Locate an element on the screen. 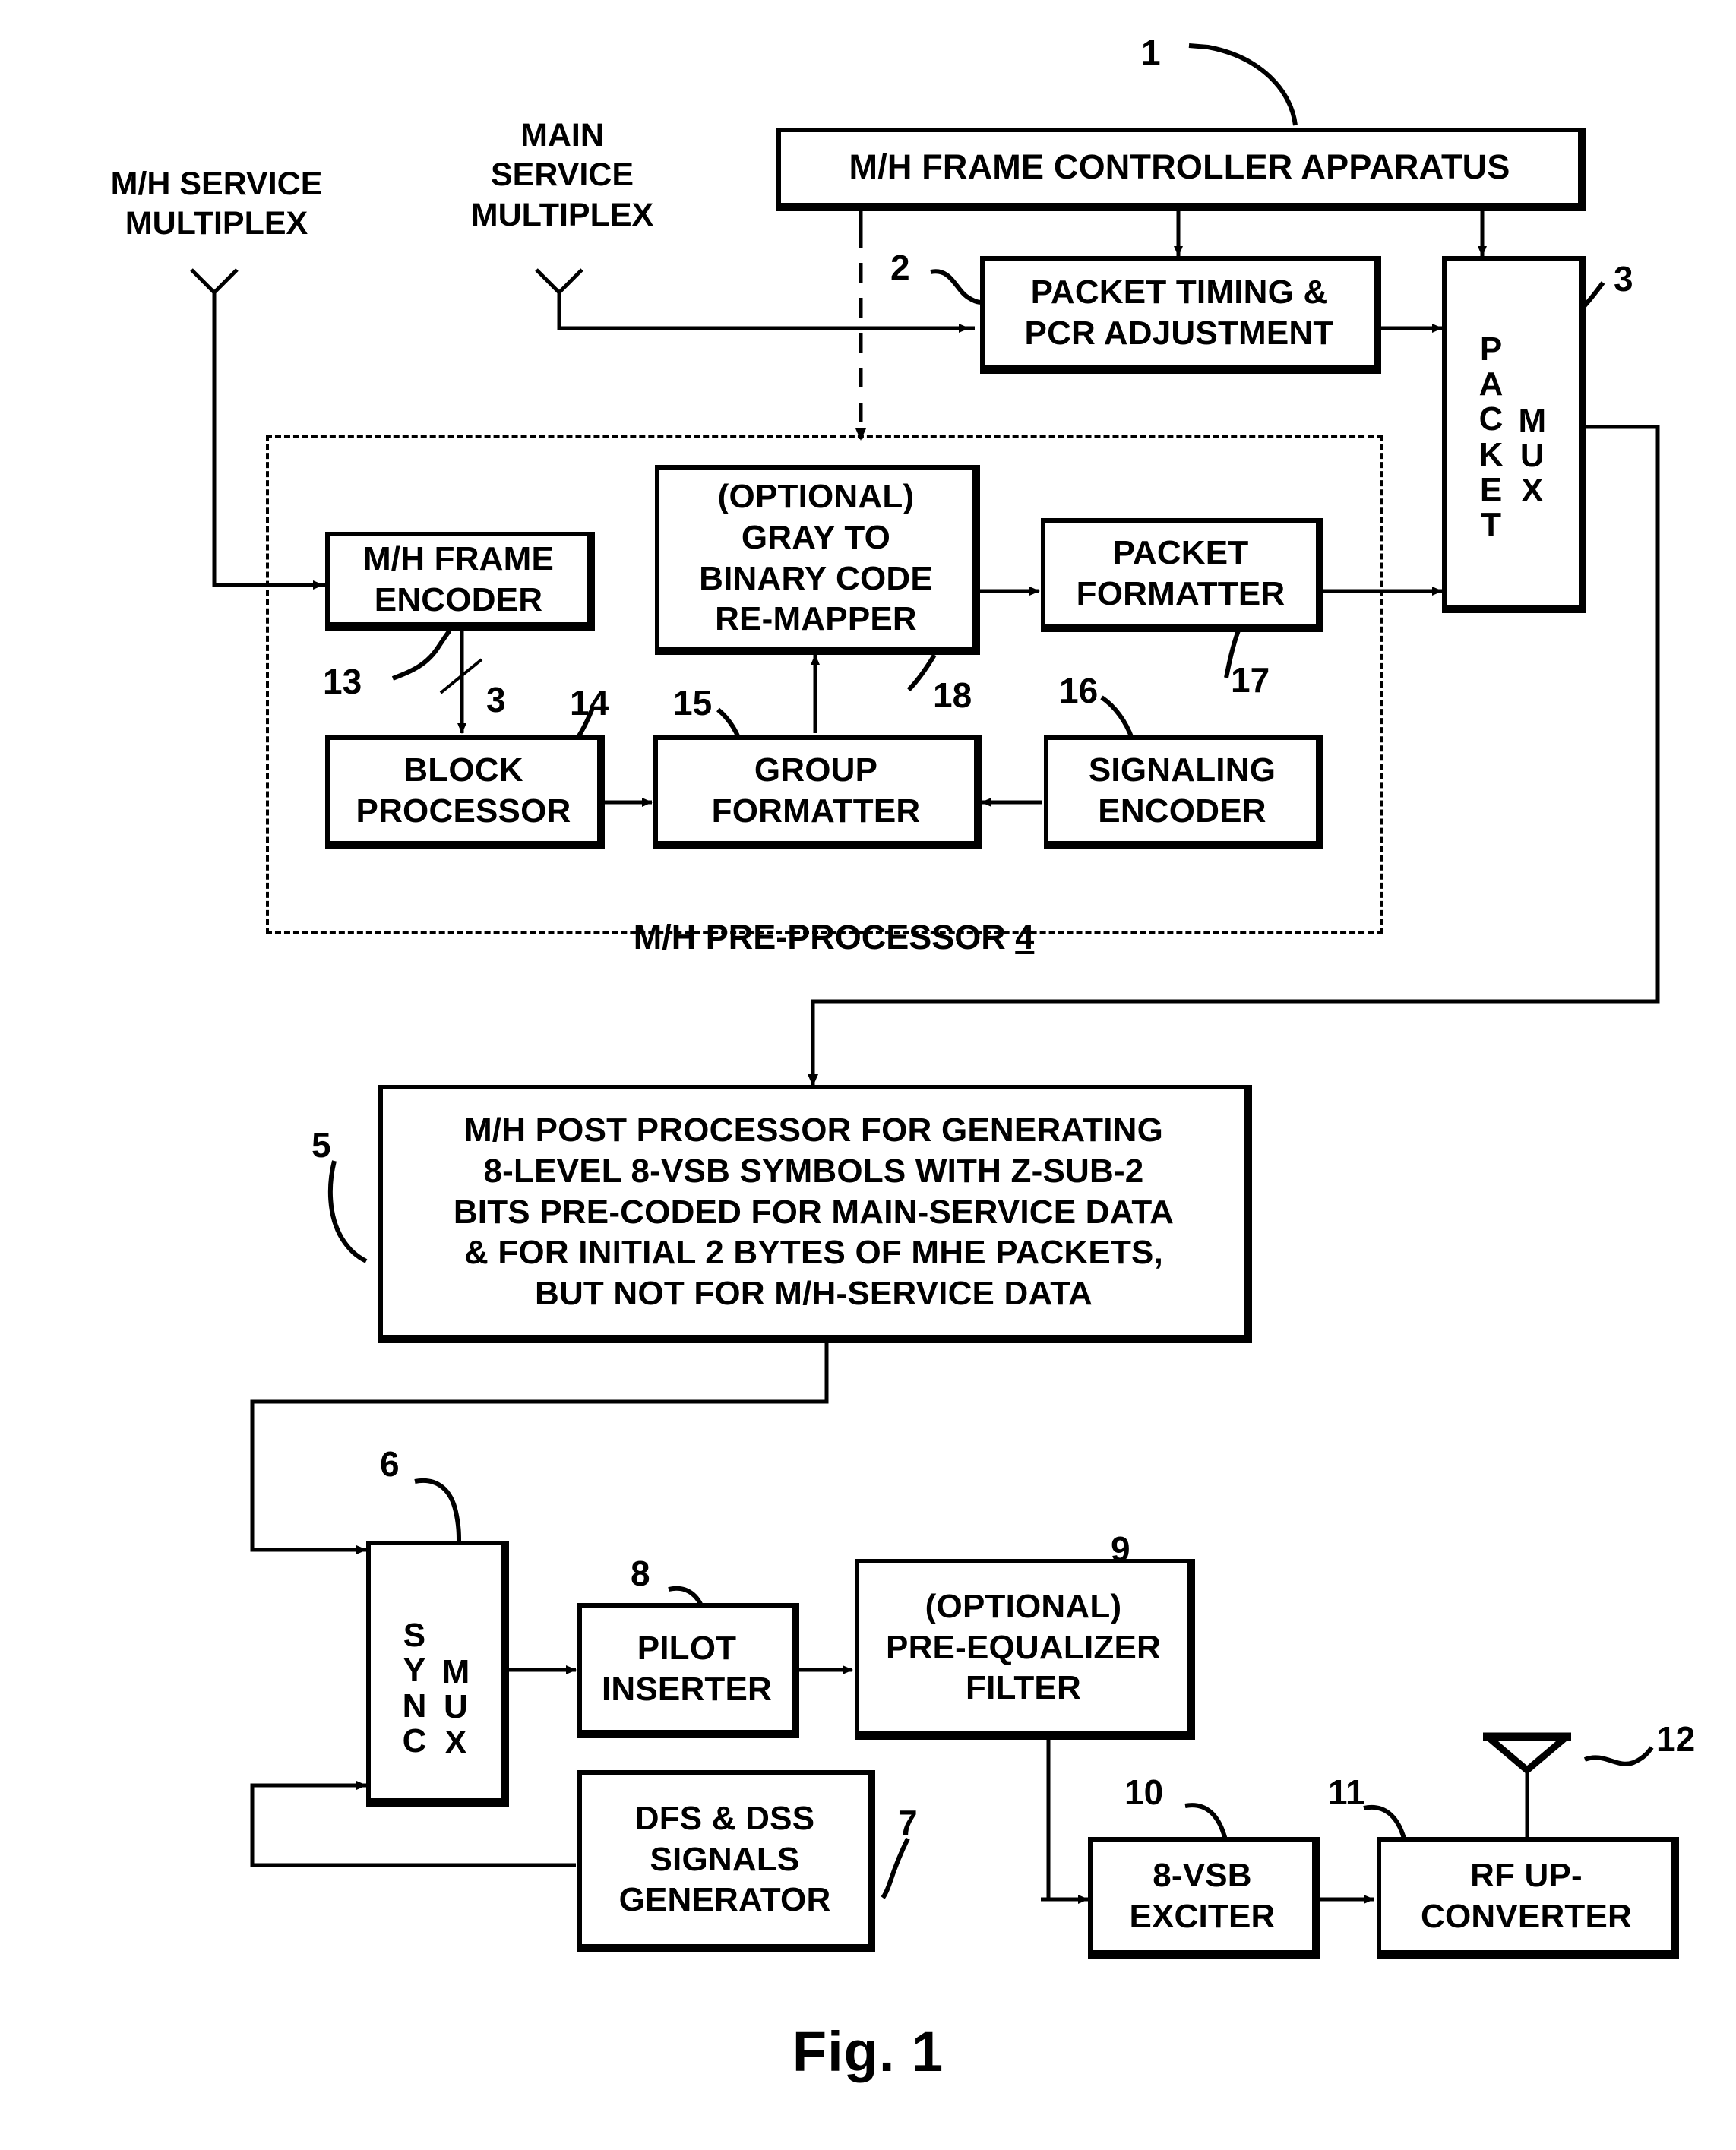 This screenshot has width=1736, height=2150. signaling-encoder: SIGNALING ENCODER is located at coordinates (1183, 792).